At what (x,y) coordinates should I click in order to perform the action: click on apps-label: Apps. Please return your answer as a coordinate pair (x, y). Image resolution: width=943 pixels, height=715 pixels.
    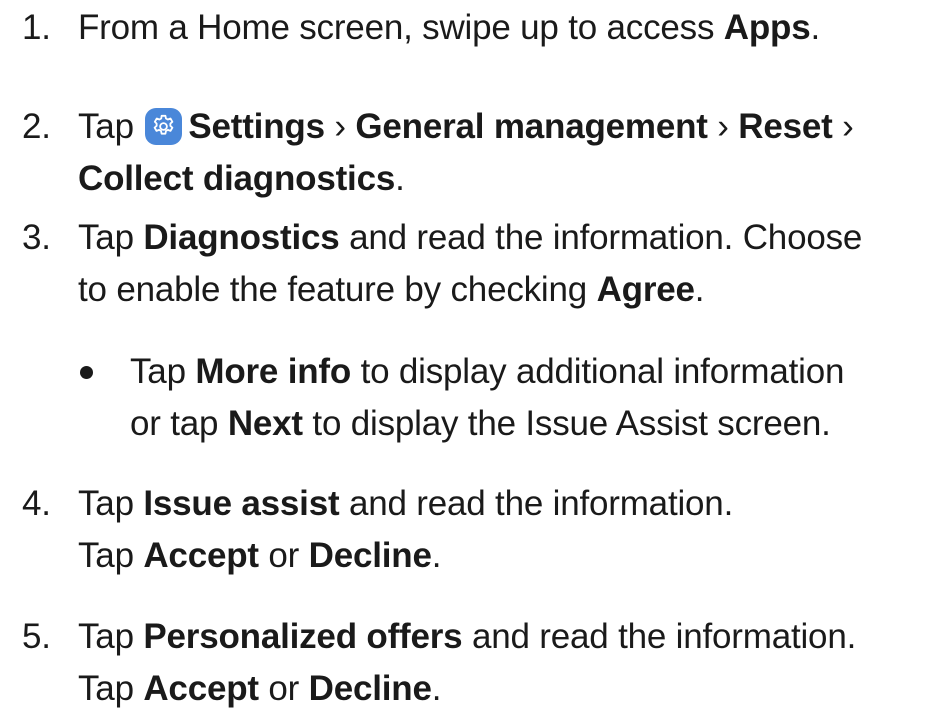
    Looking at the image, I should click on (767, 27).